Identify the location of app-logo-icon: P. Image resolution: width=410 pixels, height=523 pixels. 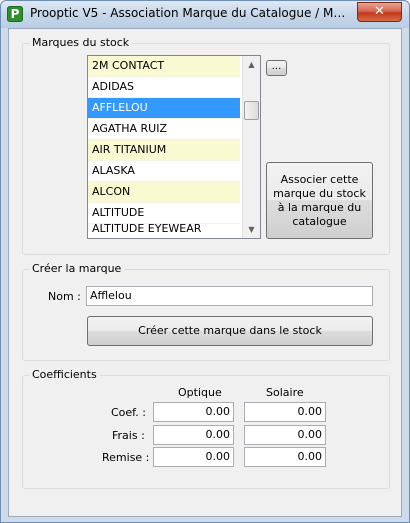
(15, 14).